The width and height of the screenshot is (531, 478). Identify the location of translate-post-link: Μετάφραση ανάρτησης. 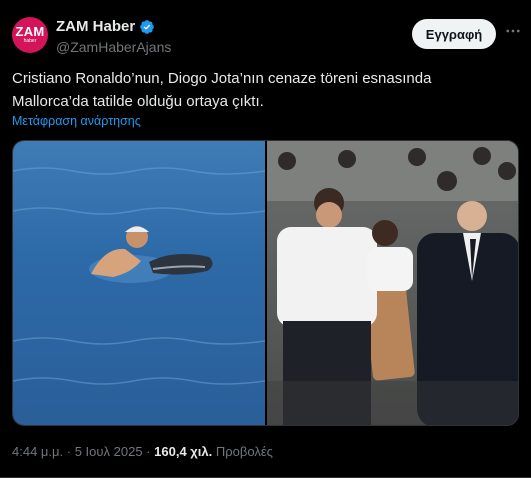
(76, 121).